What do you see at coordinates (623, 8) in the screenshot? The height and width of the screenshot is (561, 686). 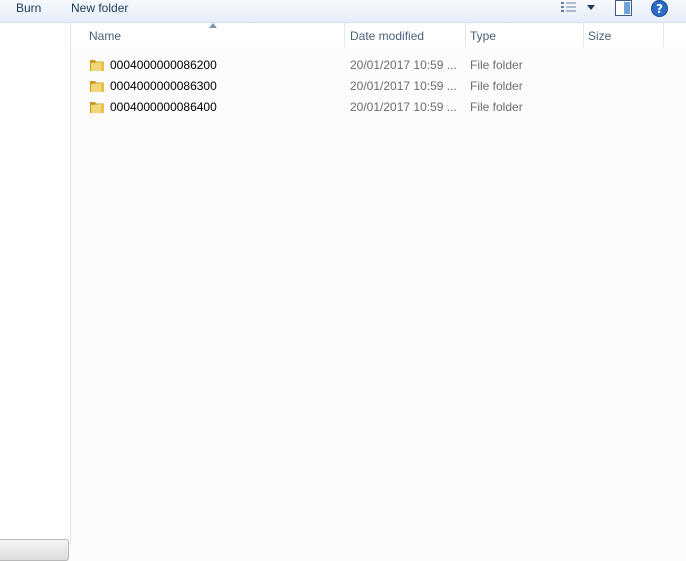 I see `preview-pane-icon` at bounding box center [623, 8].